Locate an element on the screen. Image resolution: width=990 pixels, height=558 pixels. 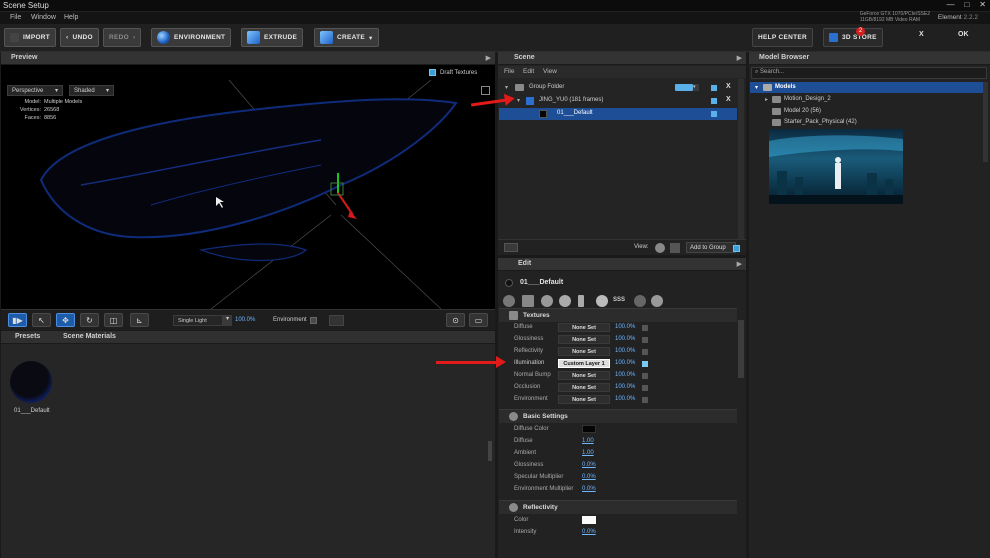
textures-section: Textures is located at coordinates (618, 315).